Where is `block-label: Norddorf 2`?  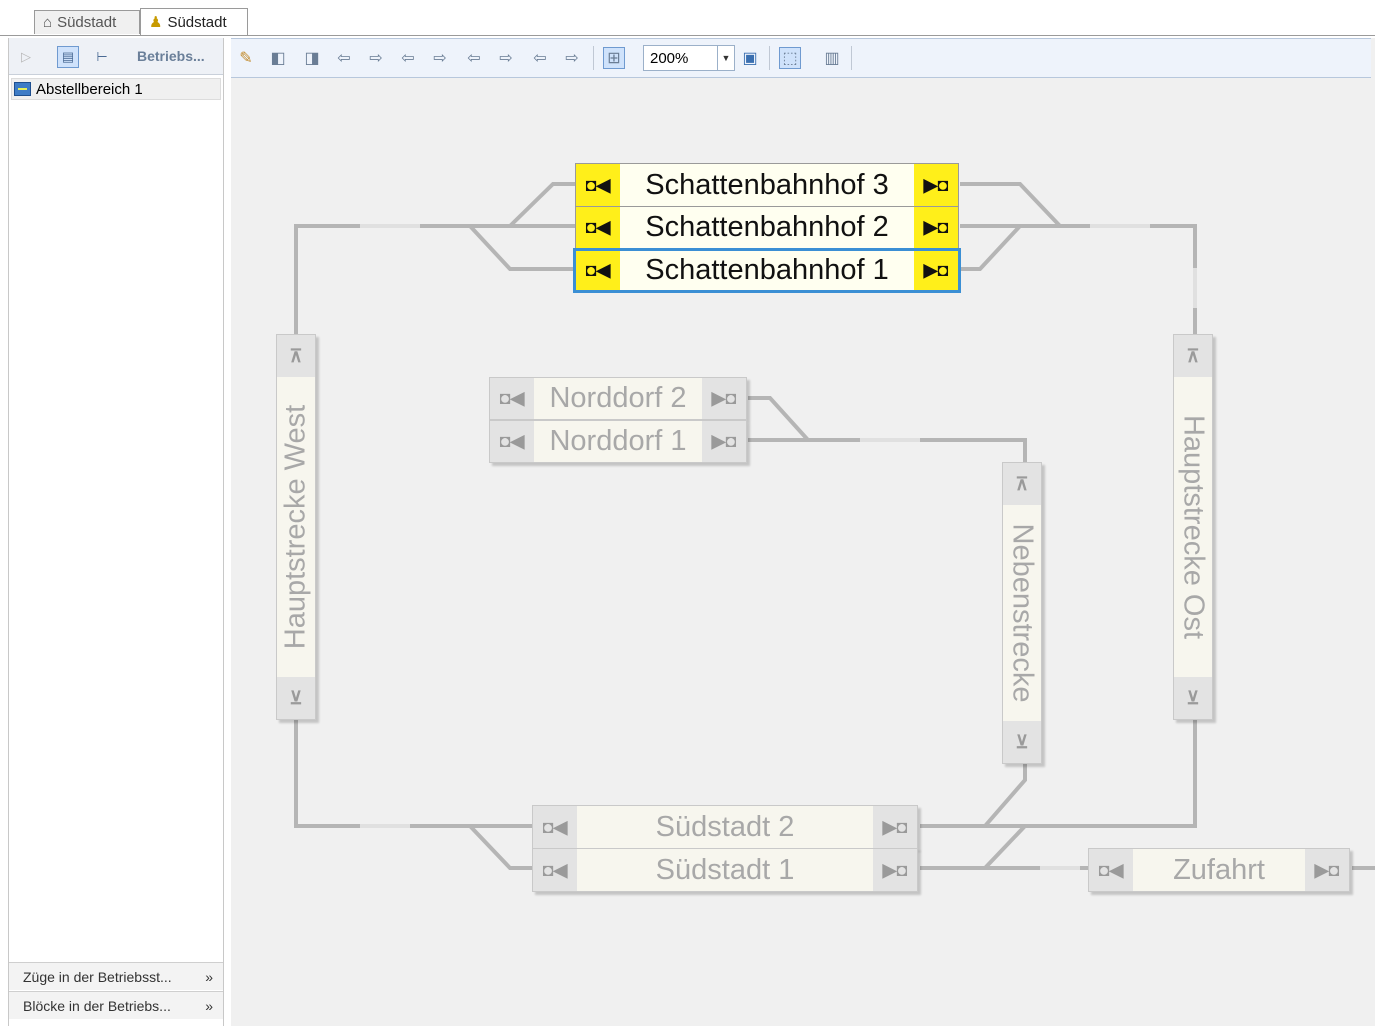
block-label: Norddorf 2 is located at coordinates (618, 398).